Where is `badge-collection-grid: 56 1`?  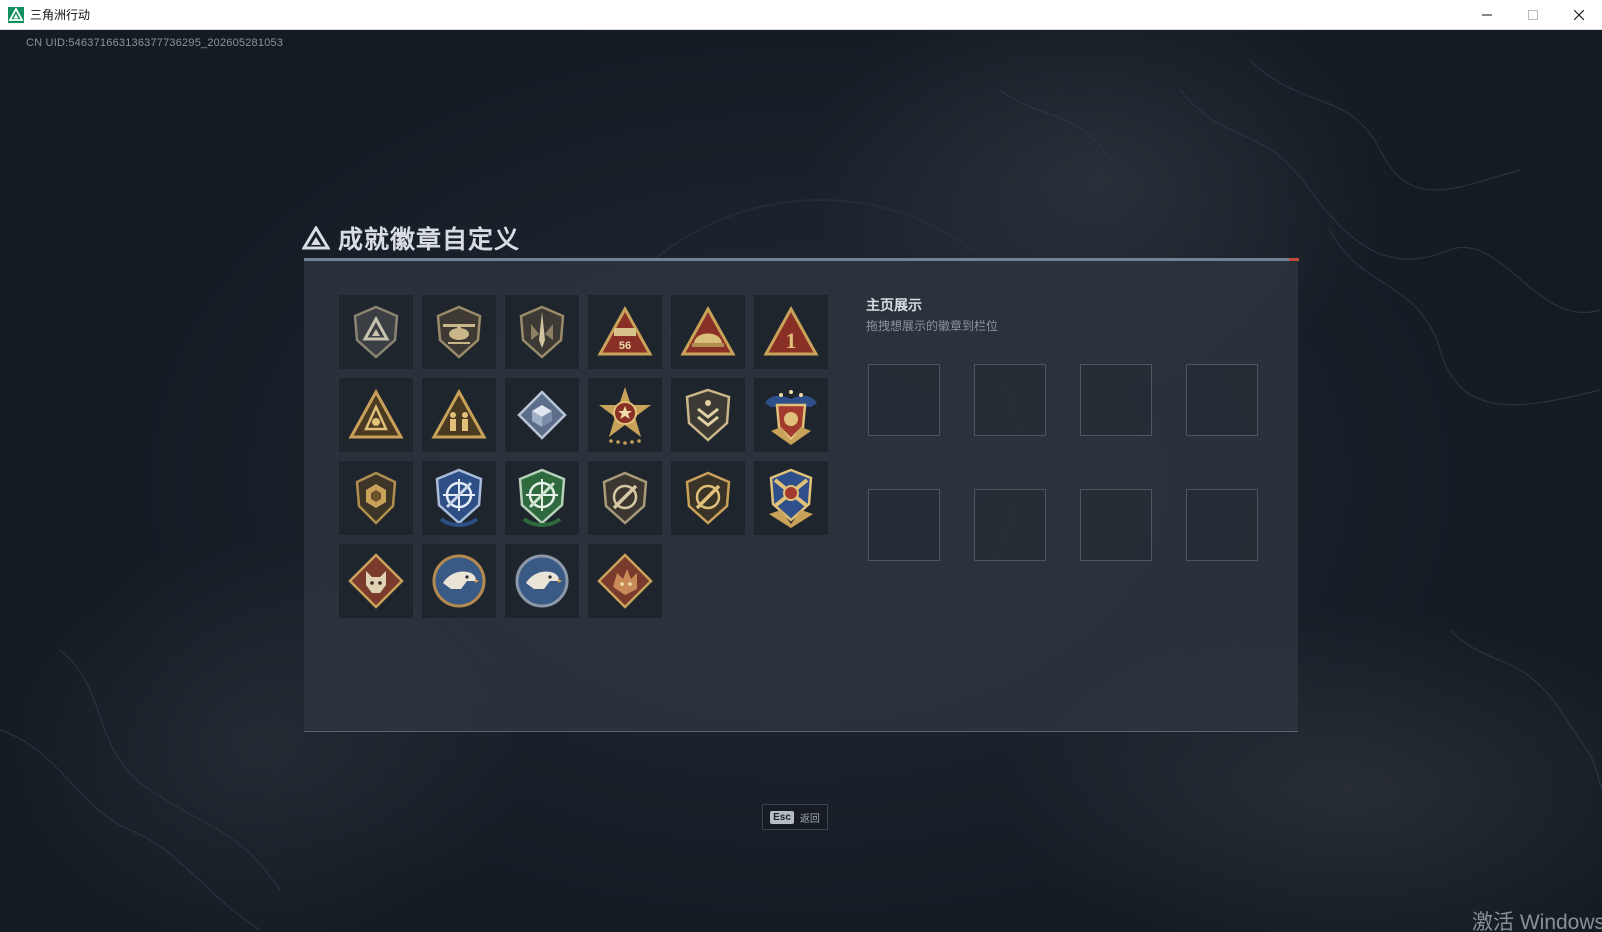 badge-collection-grid: 56 1 is located at coordinates (583, 456).